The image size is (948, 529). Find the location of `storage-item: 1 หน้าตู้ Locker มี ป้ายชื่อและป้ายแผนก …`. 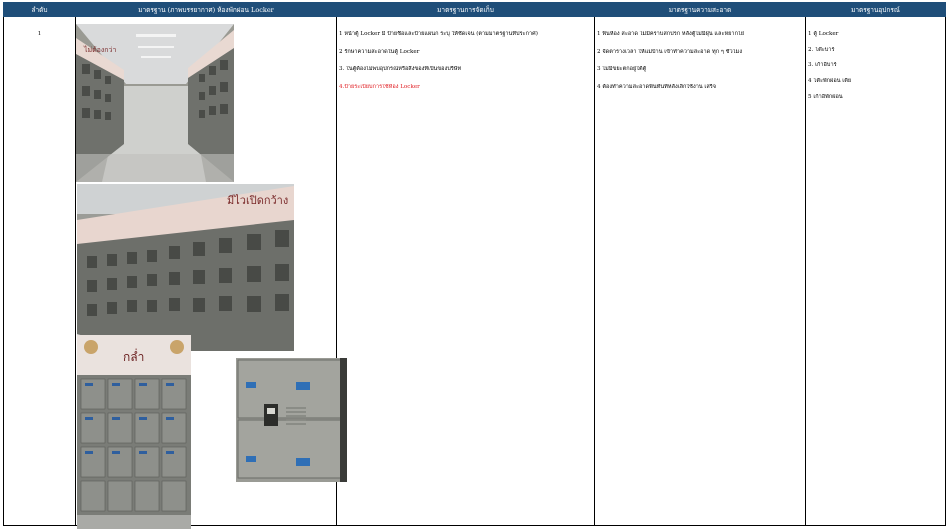

storage-item: 1 หน้าตู้ Locker มี ป้ายชื่อและป้ายแผนก … is located at coordinates (438, 34).